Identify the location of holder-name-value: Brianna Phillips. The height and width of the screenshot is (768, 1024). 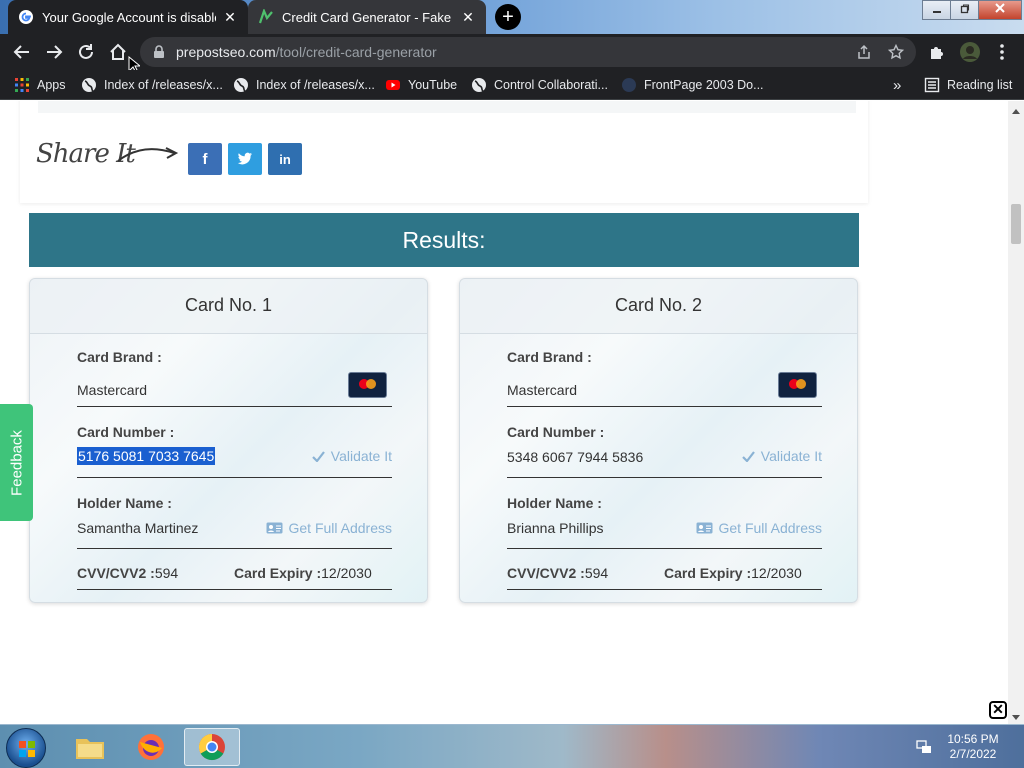
(555, 528).